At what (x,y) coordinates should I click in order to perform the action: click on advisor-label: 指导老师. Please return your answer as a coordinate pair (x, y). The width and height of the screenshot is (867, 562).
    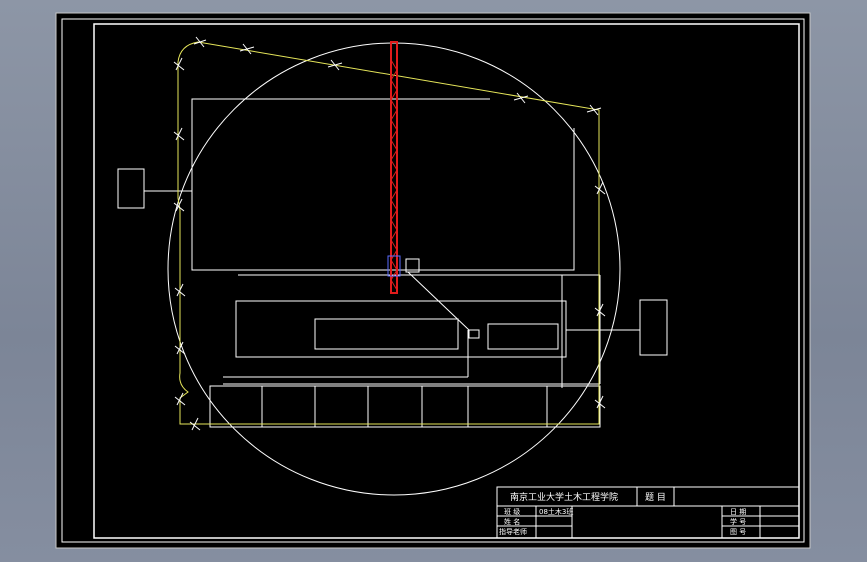
    Looking at the image, I should click on (513, 531).